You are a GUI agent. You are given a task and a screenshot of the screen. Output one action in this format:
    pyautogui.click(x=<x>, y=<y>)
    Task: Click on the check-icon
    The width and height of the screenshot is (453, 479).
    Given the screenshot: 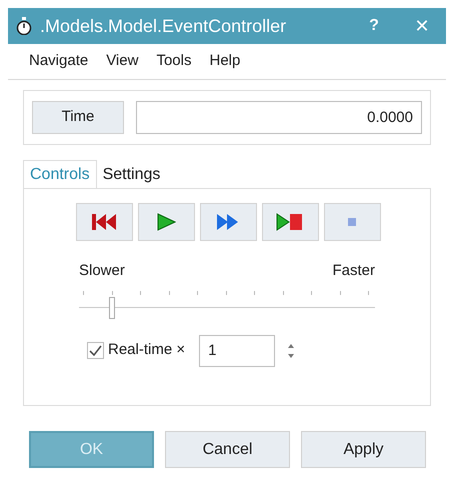 What is the action you would take?
    pyautogui.click(x=95, y=350)
    